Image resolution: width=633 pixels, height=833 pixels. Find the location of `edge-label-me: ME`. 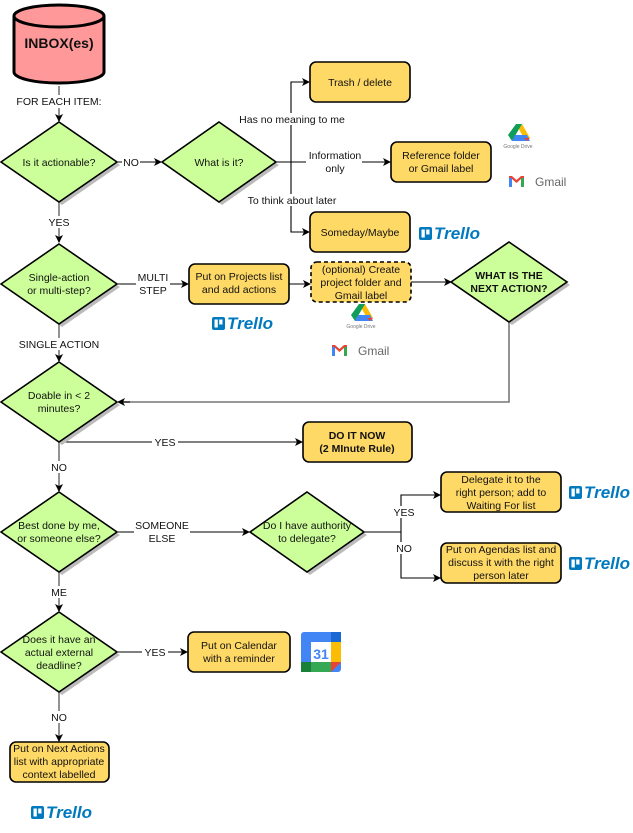

edge-label-me: ME is located at coordinates (59, 593).